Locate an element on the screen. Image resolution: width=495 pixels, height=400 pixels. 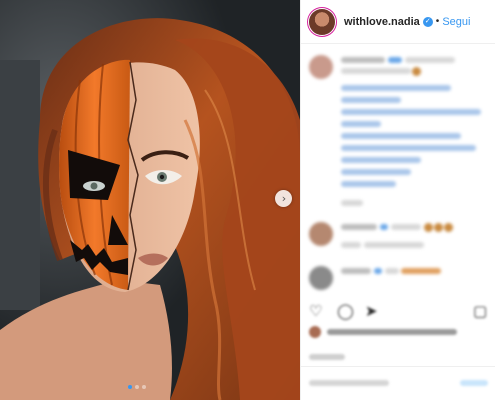
chevron-right-icon: › is located at coordinates (284, 198).